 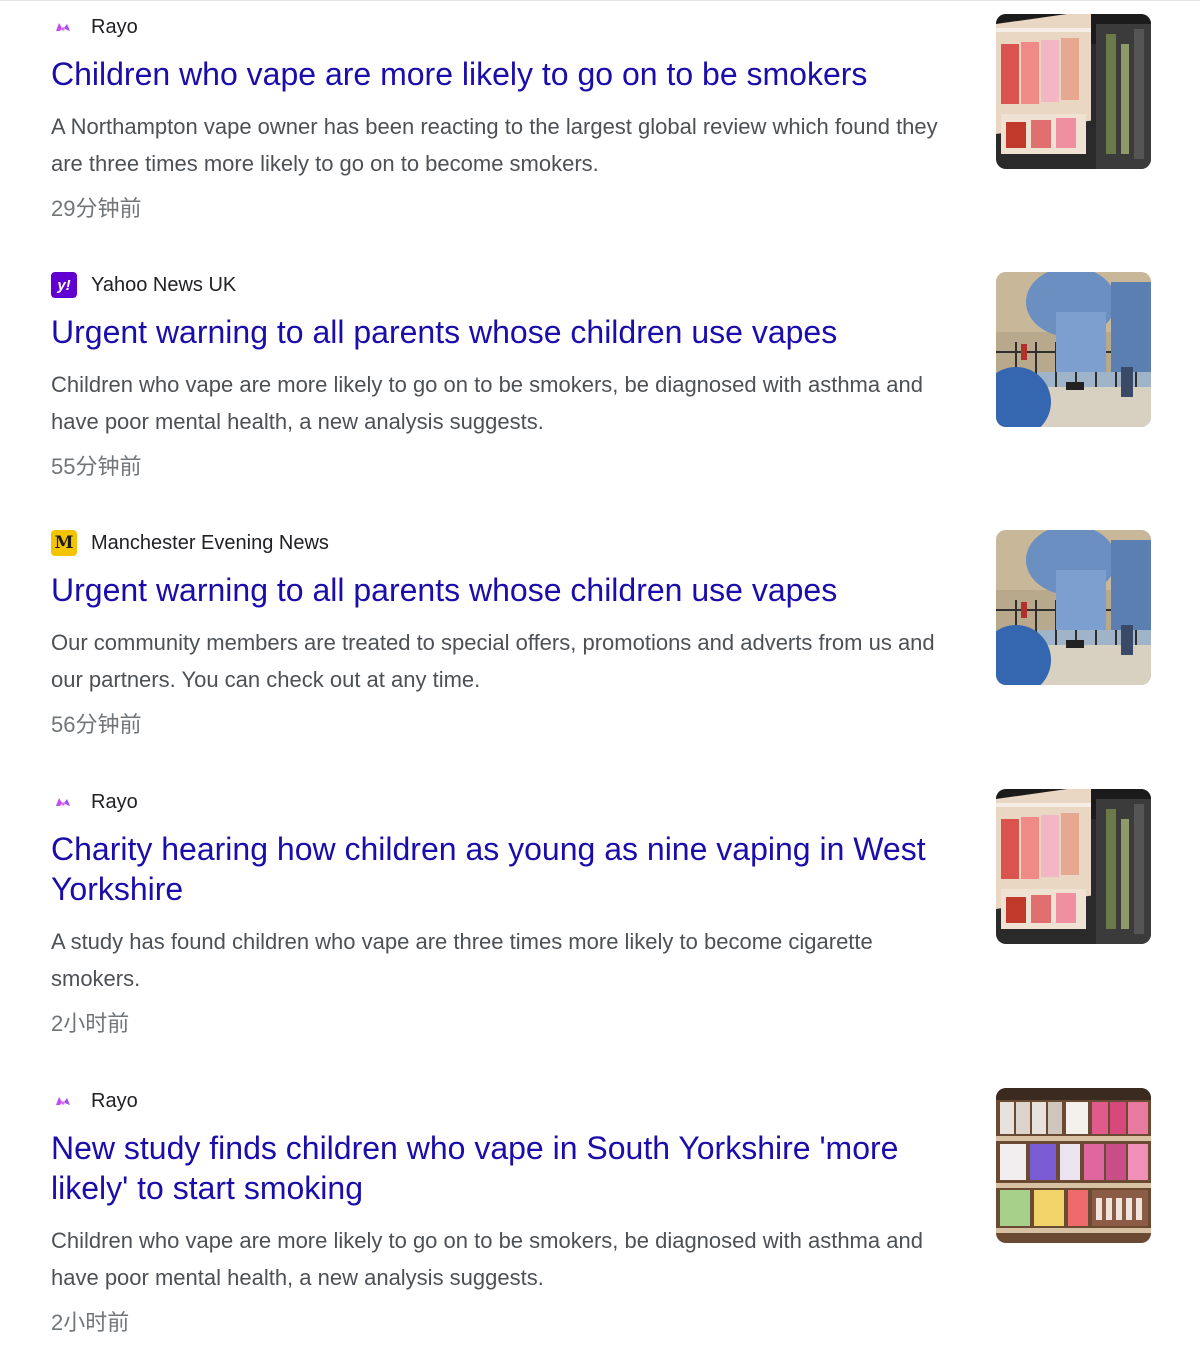 What do you see at coordinates (64, 543) in the screenshot?
I see `men-logo-icon: M` at bounding box center [64, 543].